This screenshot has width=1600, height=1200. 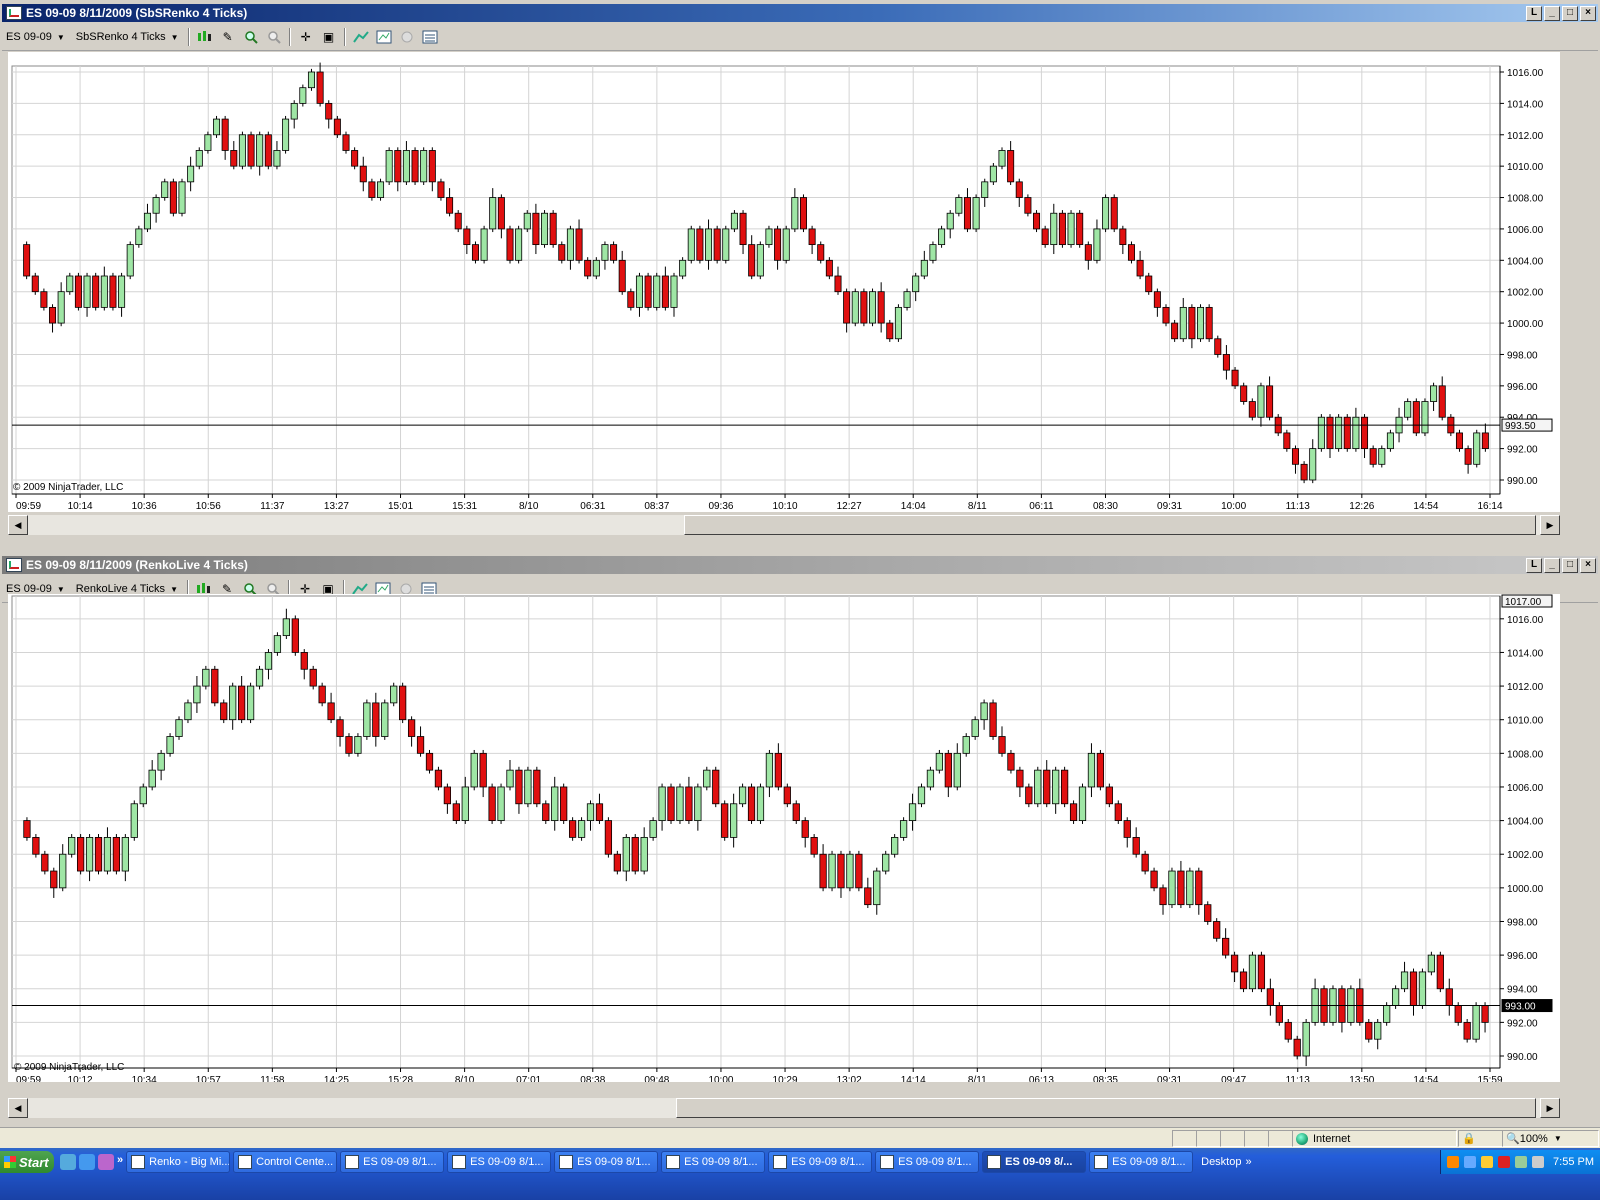 I want to click on app-icon, so click(x=106, y=1162).